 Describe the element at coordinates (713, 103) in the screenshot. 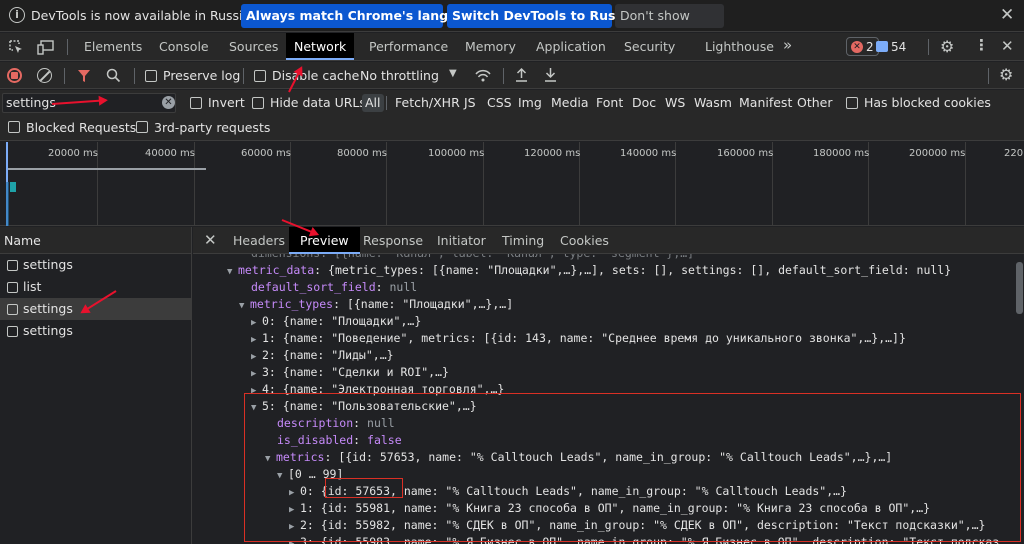

I see `filter-type-wasm: Wasm` at that location.